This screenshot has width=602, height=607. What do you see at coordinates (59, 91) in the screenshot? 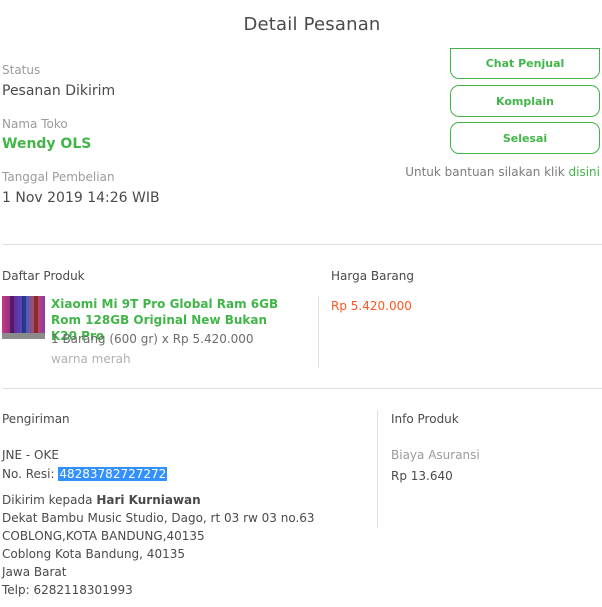
I see `status-value: Pesanan Dikirim` at bounding box center [59, 91].